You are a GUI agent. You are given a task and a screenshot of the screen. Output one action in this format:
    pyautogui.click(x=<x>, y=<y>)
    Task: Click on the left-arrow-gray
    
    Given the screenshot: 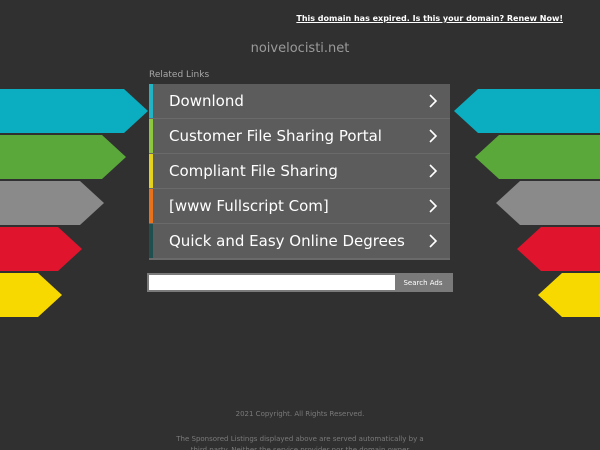 What is the action you would take?
    pyautogui.click(x=52, y=203)
    